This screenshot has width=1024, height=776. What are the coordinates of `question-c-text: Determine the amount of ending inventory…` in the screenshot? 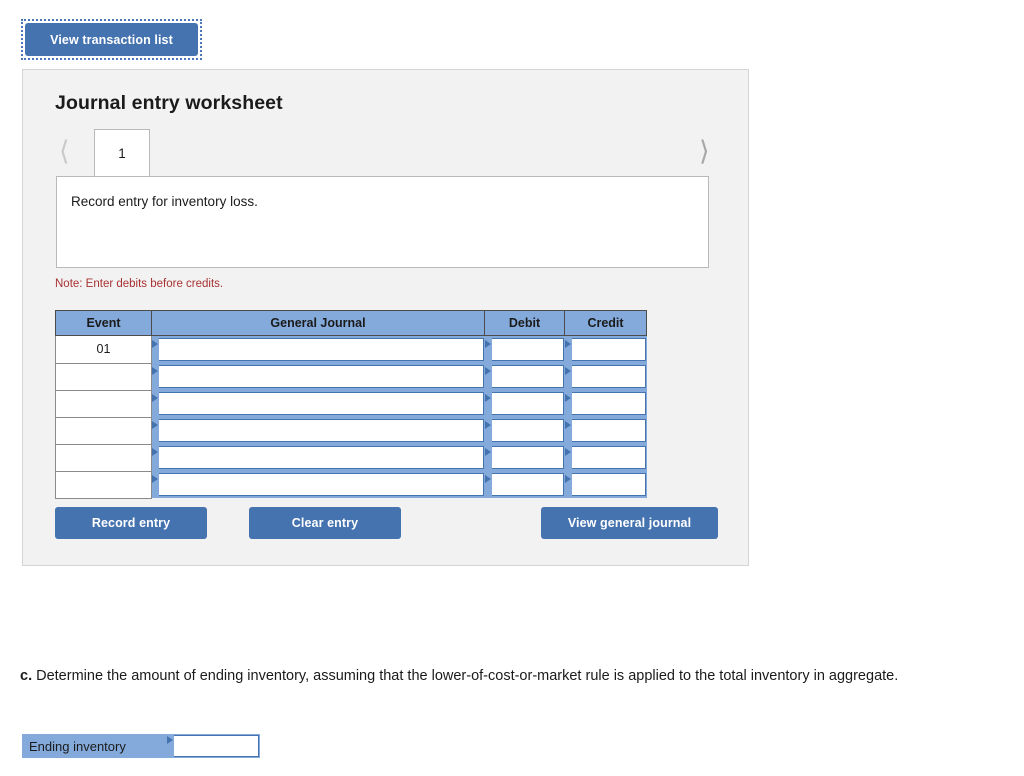 It's located at (465, 676).